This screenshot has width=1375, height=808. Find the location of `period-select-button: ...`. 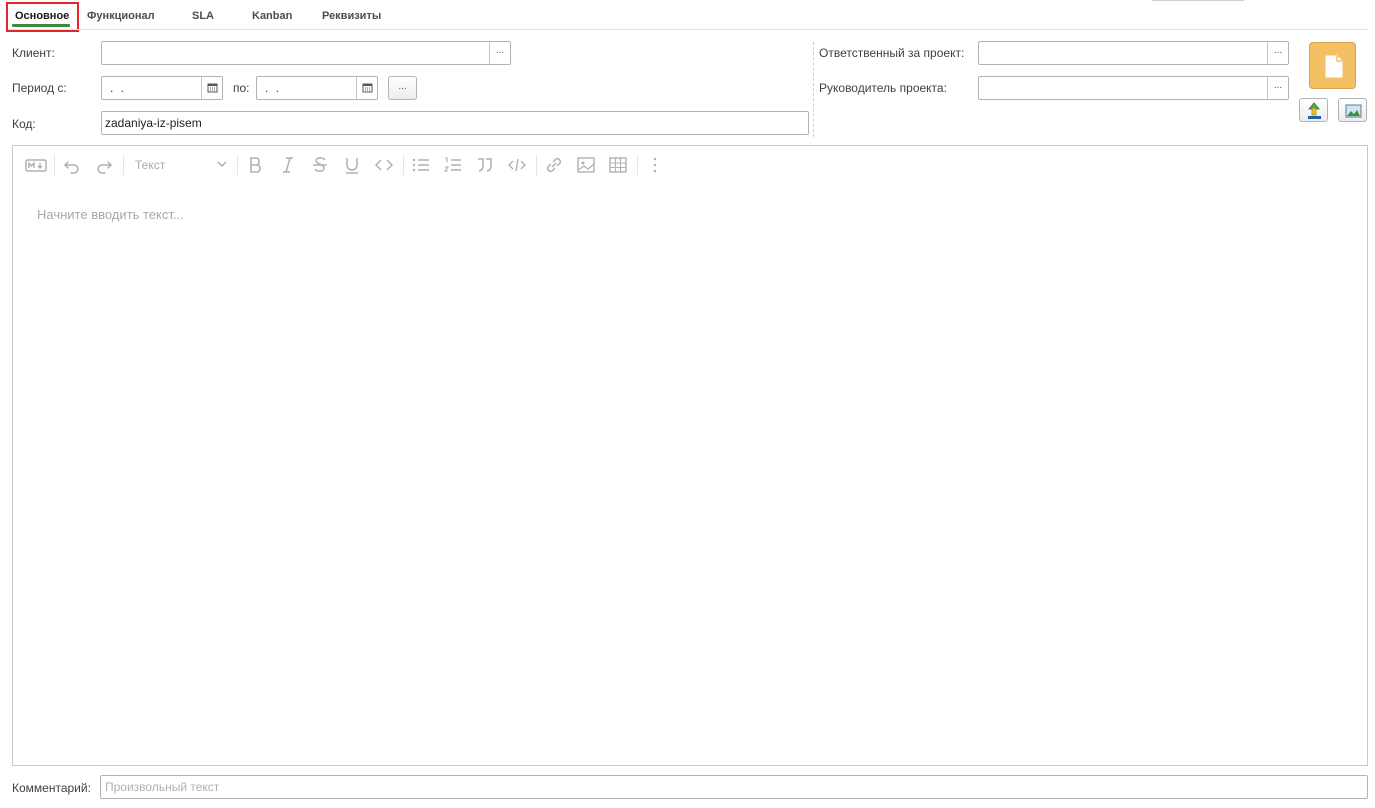

period-select-button: ... is located at coordinates (402, 88).